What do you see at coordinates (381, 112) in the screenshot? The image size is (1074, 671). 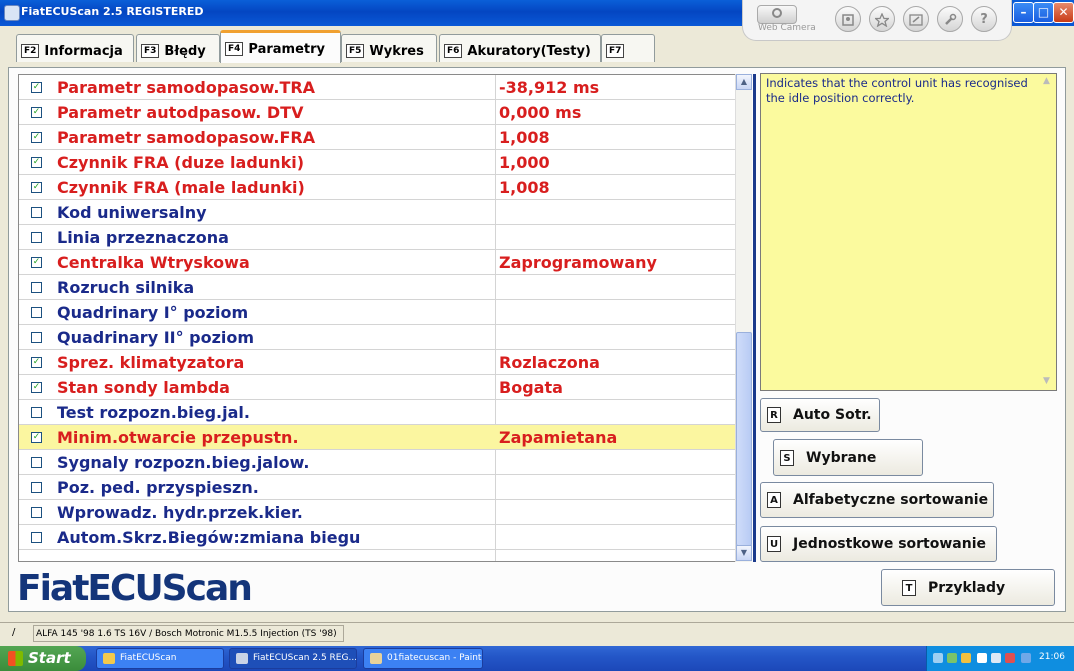 I see `table-row: ✓ Parametr autodpasow. DTV 0,000 ms` at bounding box center [381, 112].